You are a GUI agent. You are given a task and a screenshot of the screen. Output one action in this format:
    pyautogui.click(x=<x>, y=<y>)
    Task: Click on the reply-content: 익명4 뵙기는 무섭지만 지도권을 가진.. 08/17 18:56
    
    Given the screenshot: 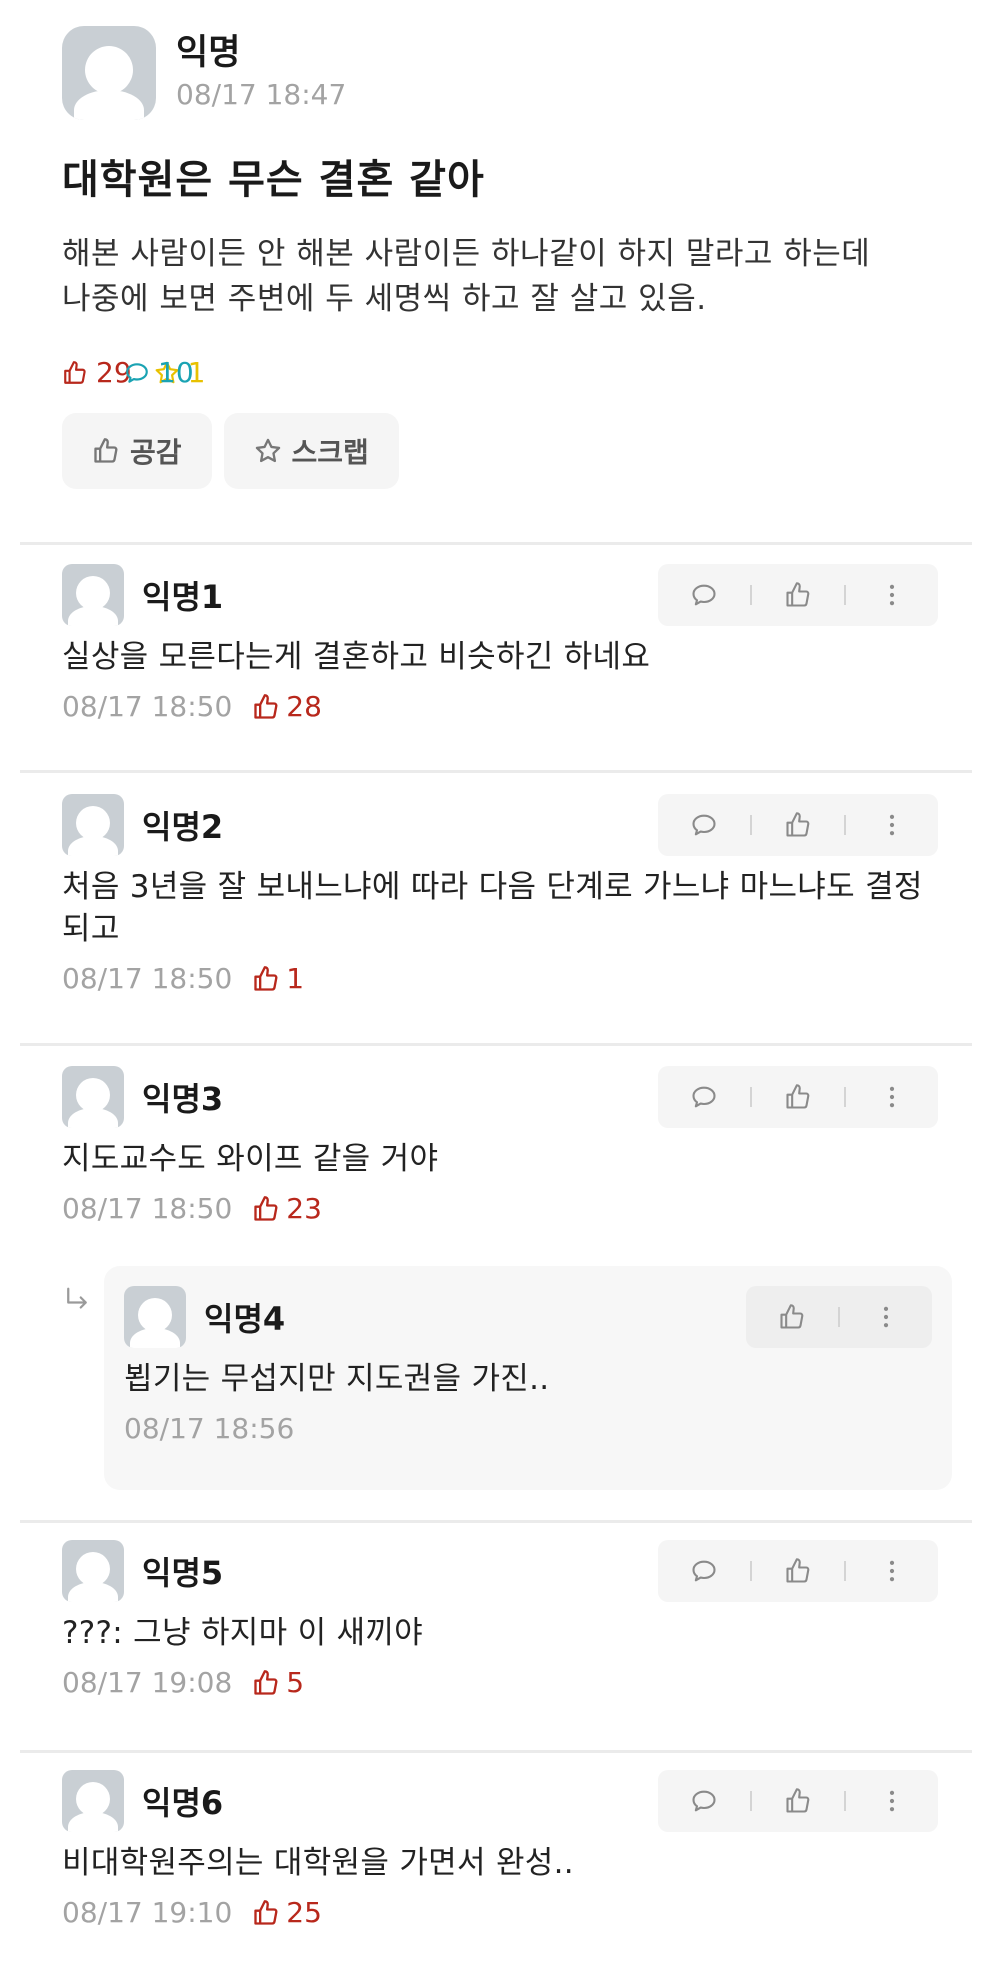 What is the action you would take?
    pyautogui.click(x=528, y=1365)
    